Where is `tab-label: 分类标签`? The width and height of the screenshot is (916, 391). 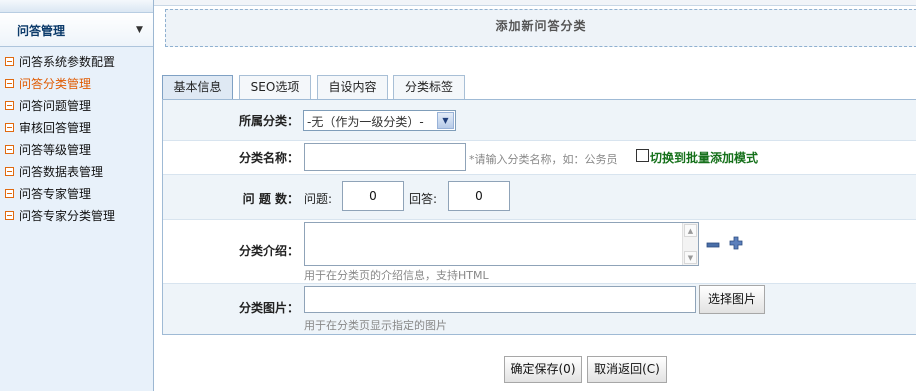 tab-label: 分类标签 is located at coordinates (428, 87).